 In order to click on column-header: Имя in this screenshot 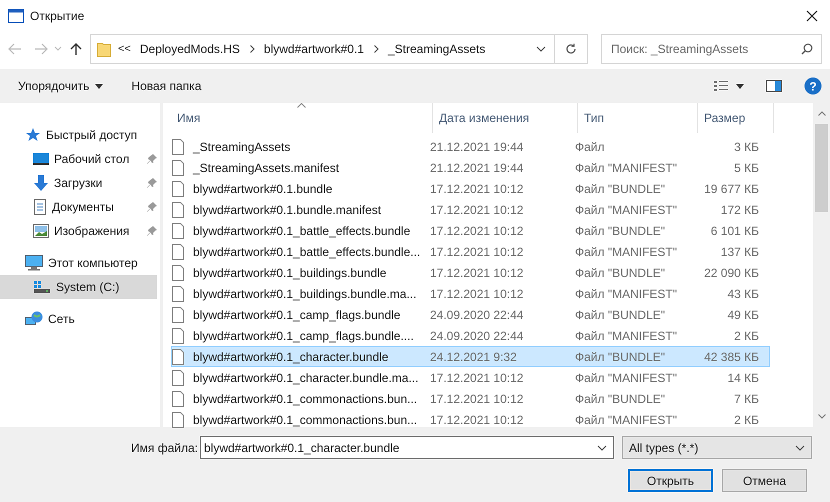, I will do `click(302, 118)`.